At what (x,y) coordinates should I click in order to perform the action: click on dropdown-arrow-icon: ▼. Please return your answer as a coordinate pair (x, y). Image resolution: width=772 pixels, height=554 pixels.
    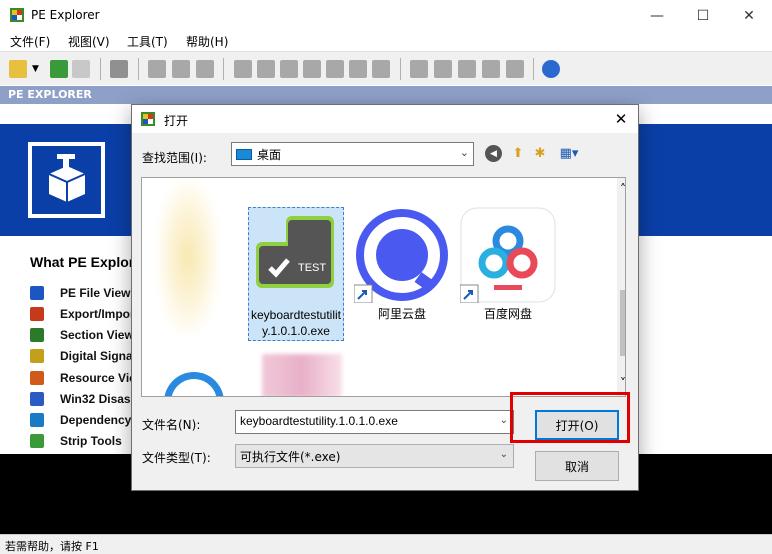
    Looking at the image, I should click on (35, 69).